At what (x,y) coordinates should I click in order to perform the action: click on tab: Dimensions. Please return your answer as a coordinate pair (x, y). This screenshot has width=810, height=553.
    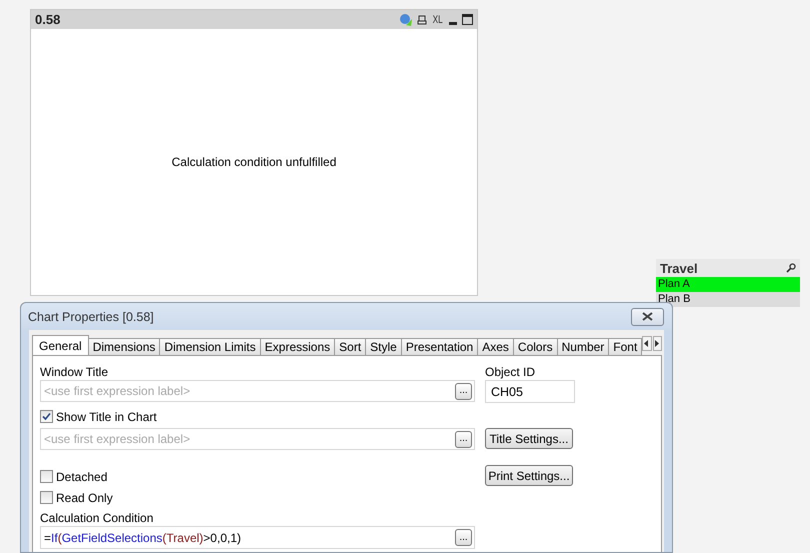
    Looking at the image, I should click on (124, 346).